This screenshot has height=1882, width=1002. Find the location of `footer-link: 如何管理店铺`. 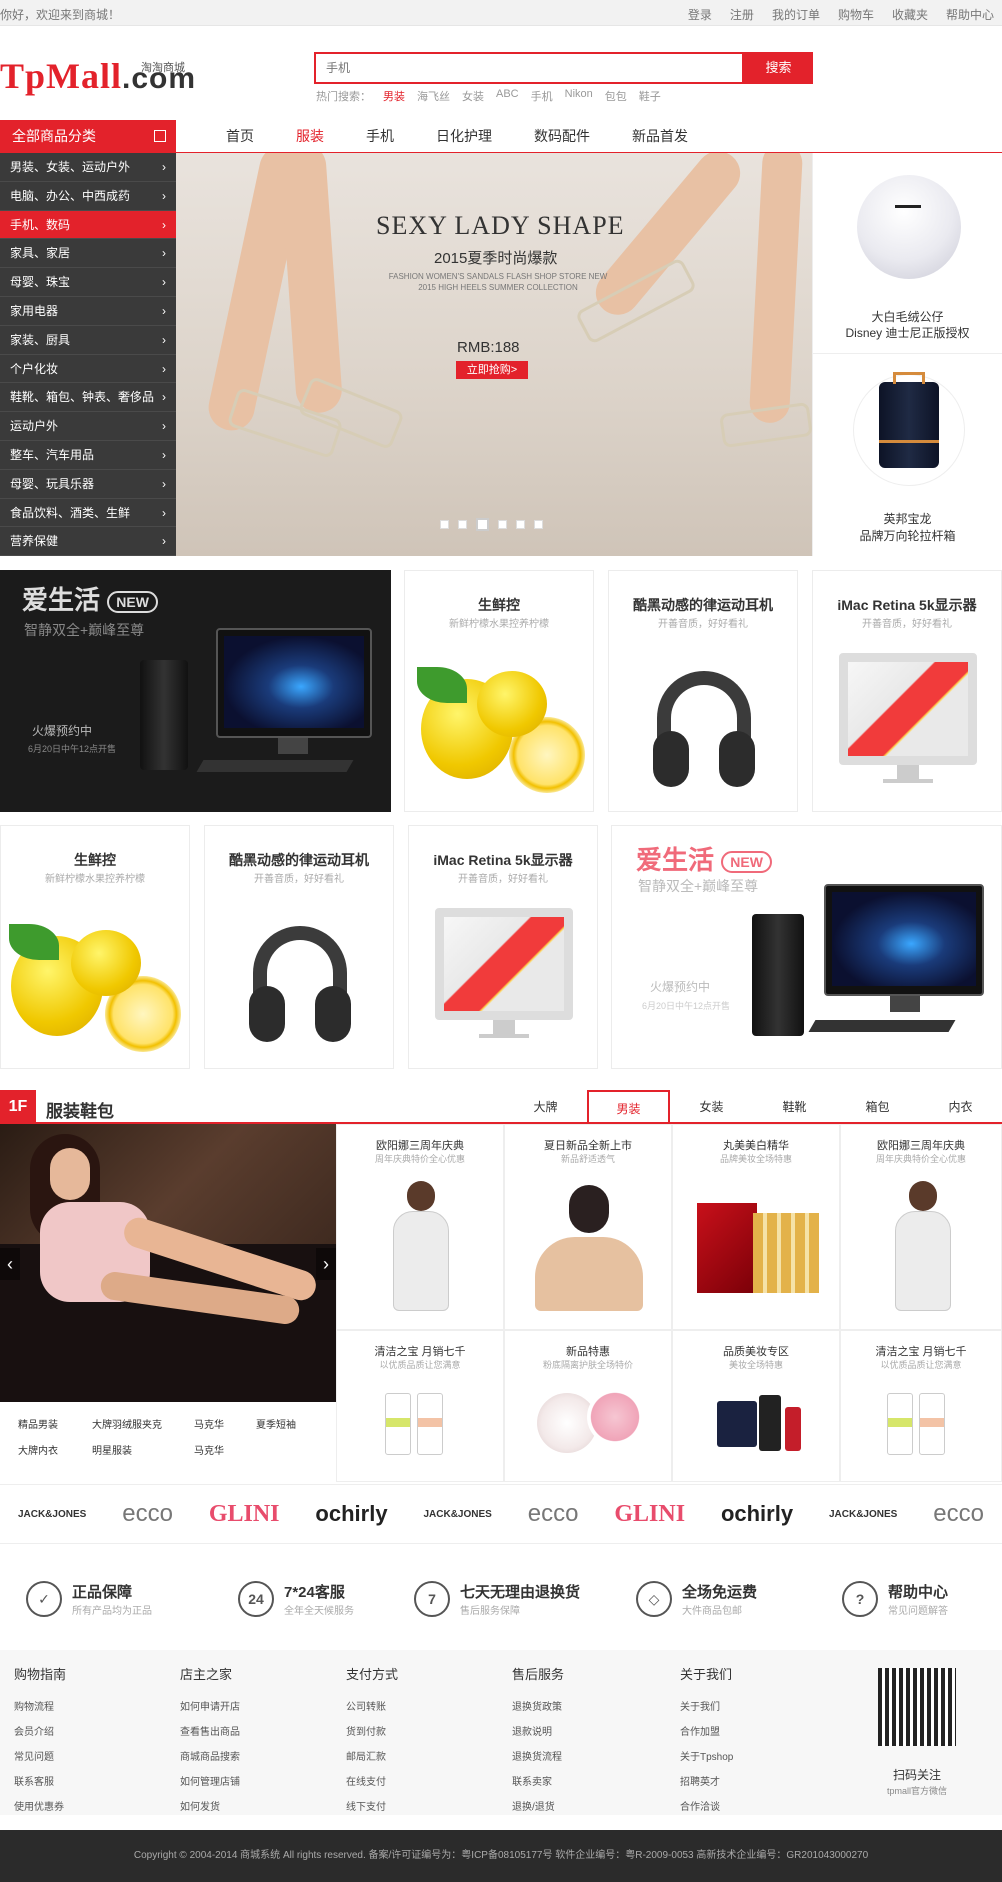

footer-link: 如何管理店铺 is located at coordinates (210, 1782).